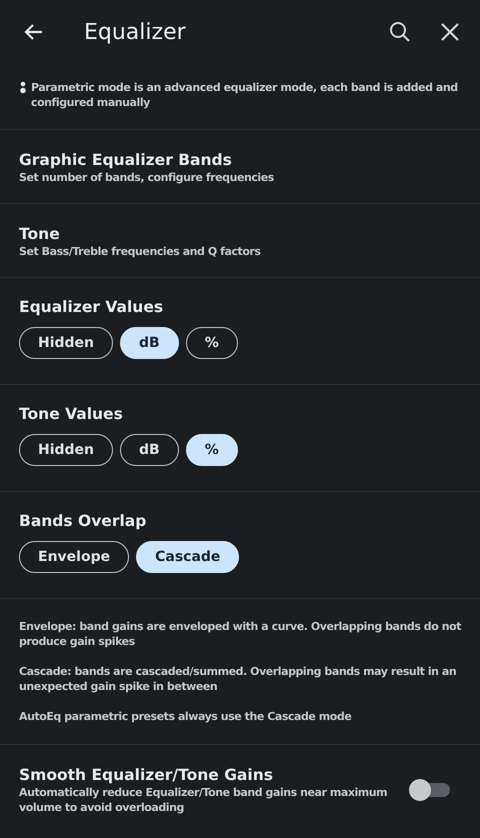  What do you see at coordinates (238, 679) in the screenshot?
I see `info-paragraph: Cascade: bands are cascaded/summed. Overlapping bands may result in an unexpected gain spike in between` at bounding box center [238, 679].